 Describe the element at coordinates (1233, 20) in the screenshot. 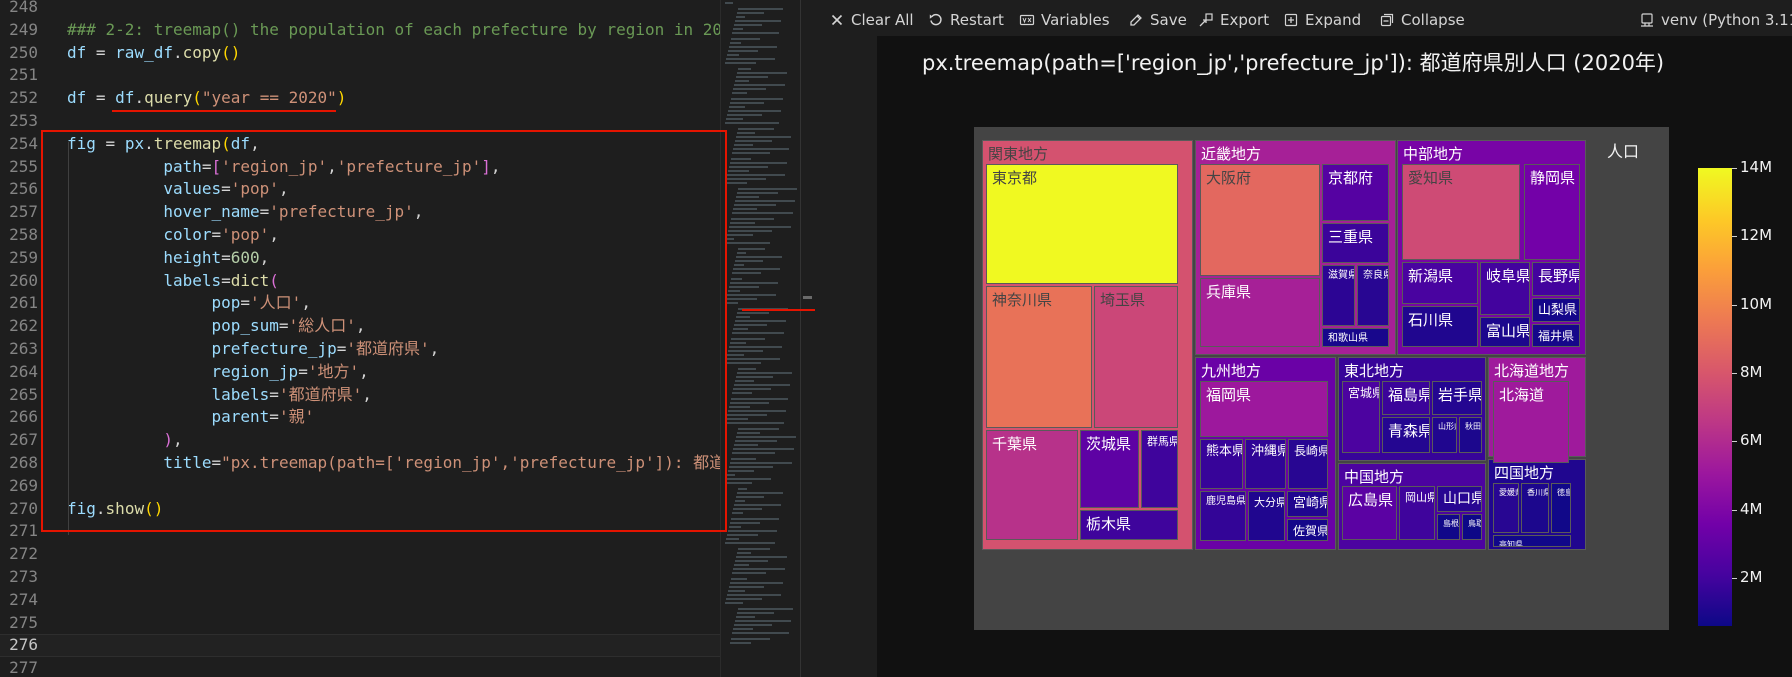

I see `export-button: Export` at that location.